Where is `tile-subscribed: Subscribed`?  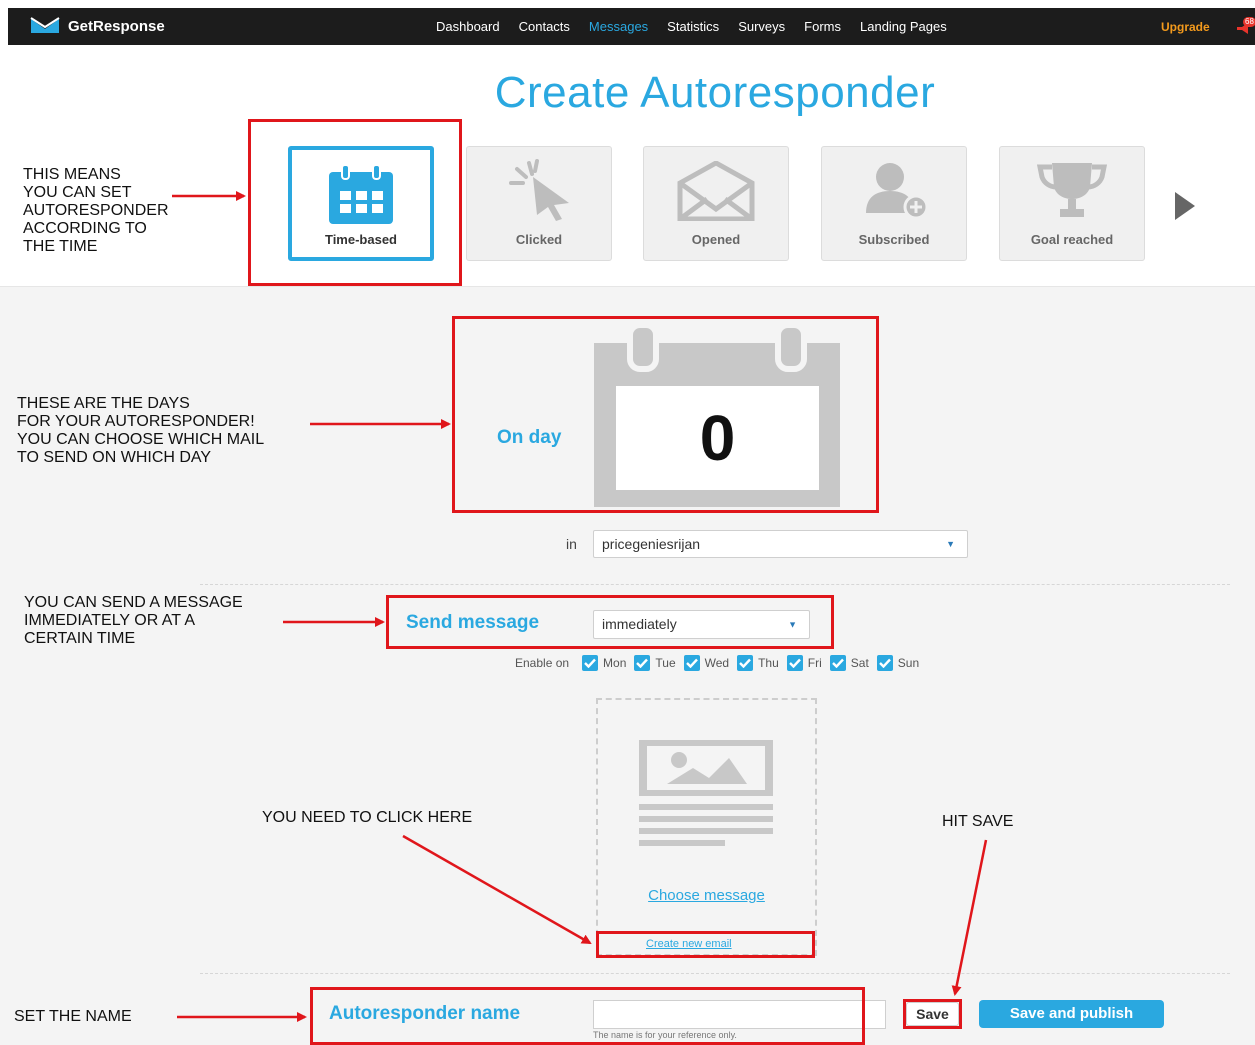 tile-subscribed: Subscribed is located at coordinates (894, 203).